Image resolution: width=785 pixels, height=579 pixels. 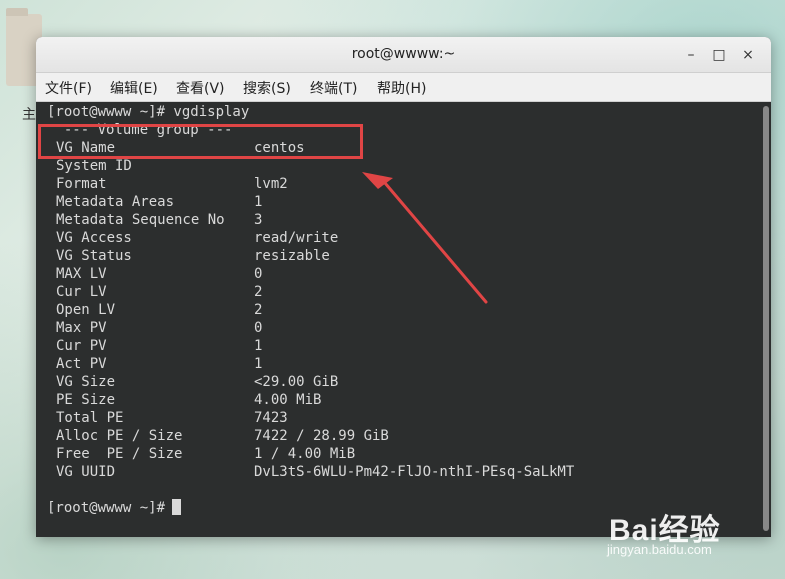 What do you see at coordinates (425, 238) in the screenshot?
I see `annotation-arrow-icon` at bounding box center [425, 238].